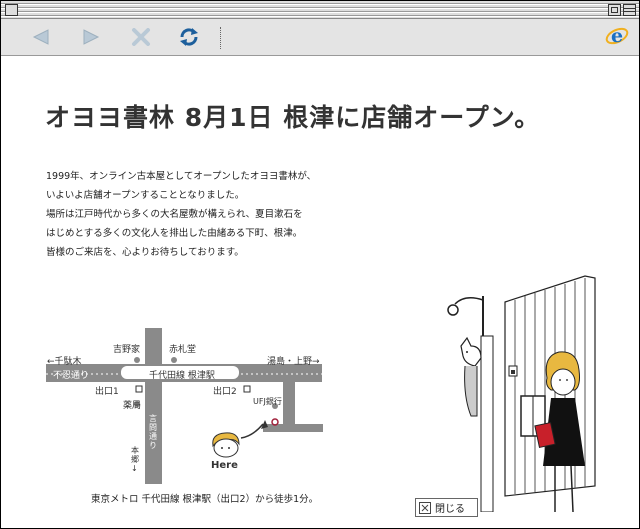 This screenshot has width=640, height=529. I want to click on map-label-yushima: 湯島・上野→, so click(293, 362).